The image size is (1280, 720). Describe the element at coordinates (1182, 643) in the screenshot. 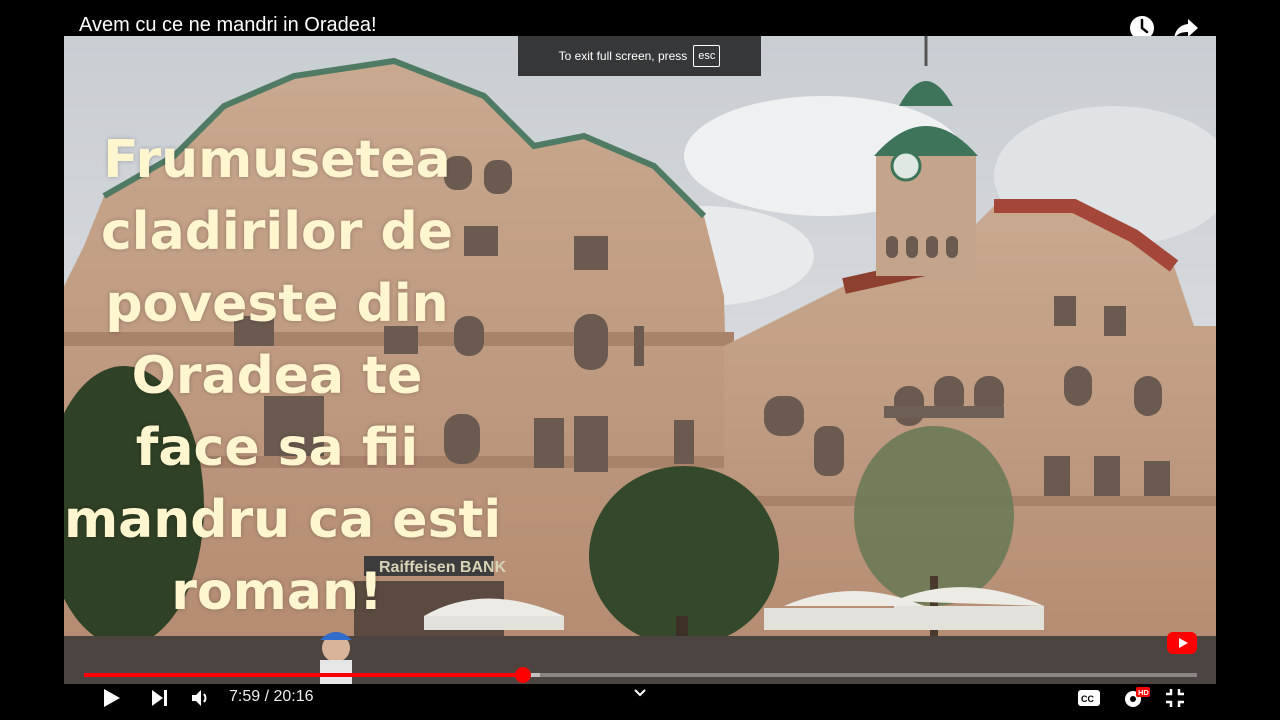

I see `youtube-icon` at that location.